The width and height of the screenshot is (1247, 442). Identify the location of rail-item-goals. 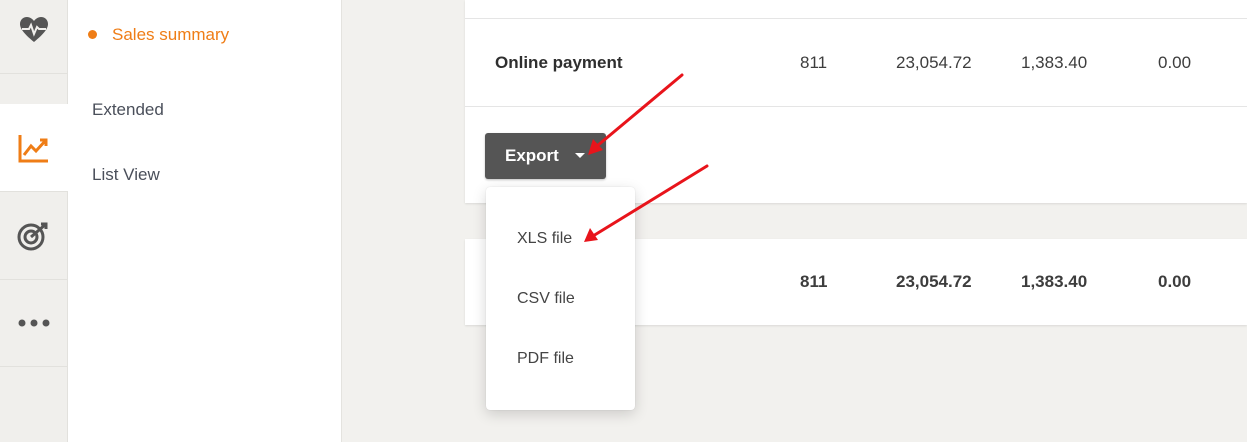
(34, 236).